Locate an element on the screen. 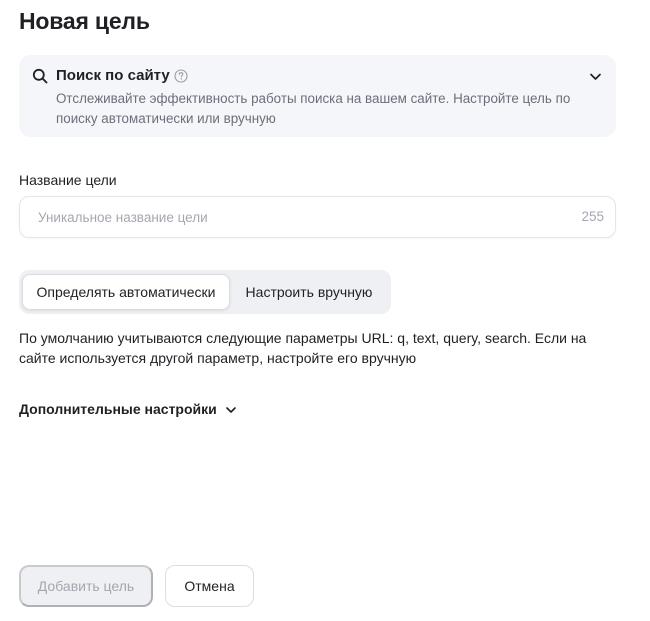  goal-type-title: Поиск по сайту is located at coordinates (113, 75).